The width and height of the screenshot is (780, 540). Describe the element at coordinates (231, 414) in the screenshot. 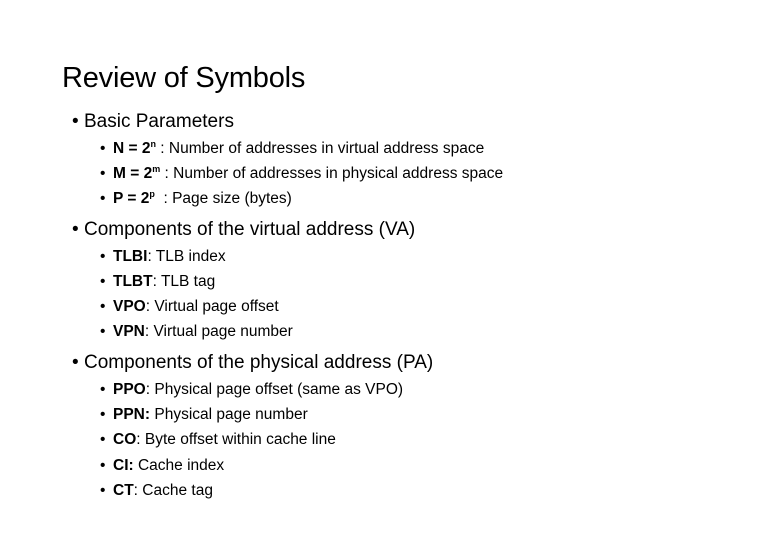

I see `description: Physical page number` at that location.